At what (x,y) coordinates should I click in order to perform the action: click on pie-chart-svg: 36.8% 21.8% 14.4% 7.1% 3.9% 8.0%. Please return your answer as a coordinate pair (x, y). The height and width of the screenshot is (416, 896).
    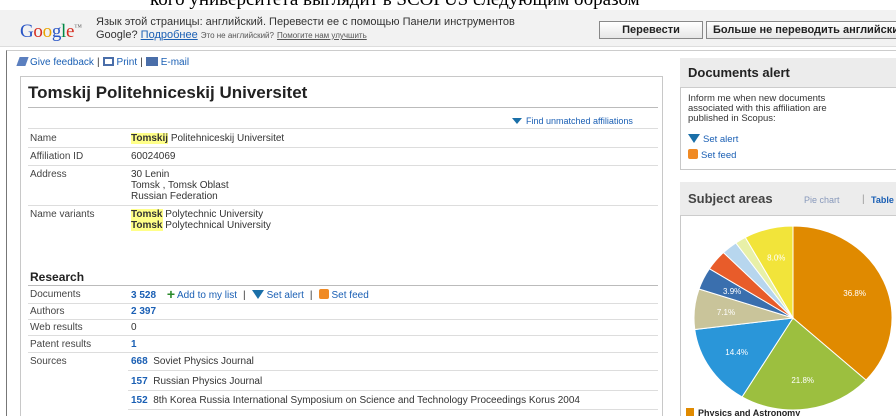
    Looking at the image, I should click on (793, 318).